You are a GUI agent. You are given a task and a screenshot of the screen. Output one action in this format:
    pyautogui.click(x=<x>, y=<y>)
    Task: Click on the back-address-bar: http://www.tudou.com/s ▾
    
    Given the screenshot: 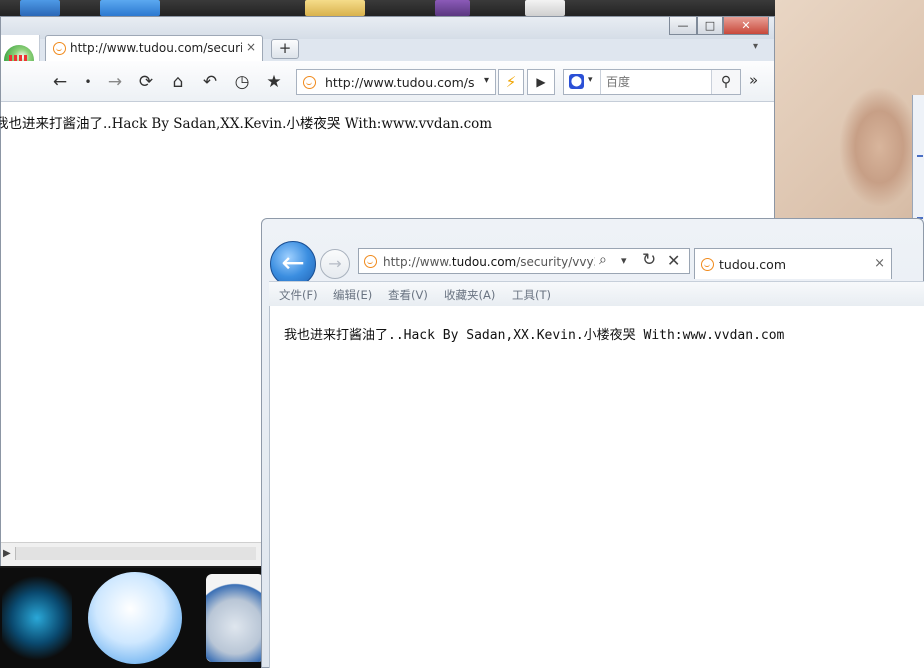 What is the action you would take?
    pyautogui.click(x=396, y=82)
    